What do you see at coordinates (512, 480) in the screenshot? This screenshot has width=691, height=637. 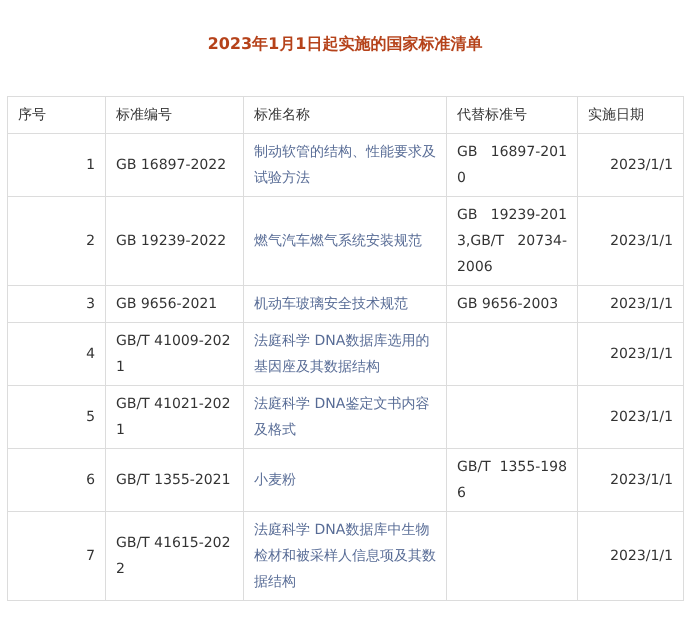 I see `replaced-standard: GB/T 1355-1986` at bounding box center [512, 480].